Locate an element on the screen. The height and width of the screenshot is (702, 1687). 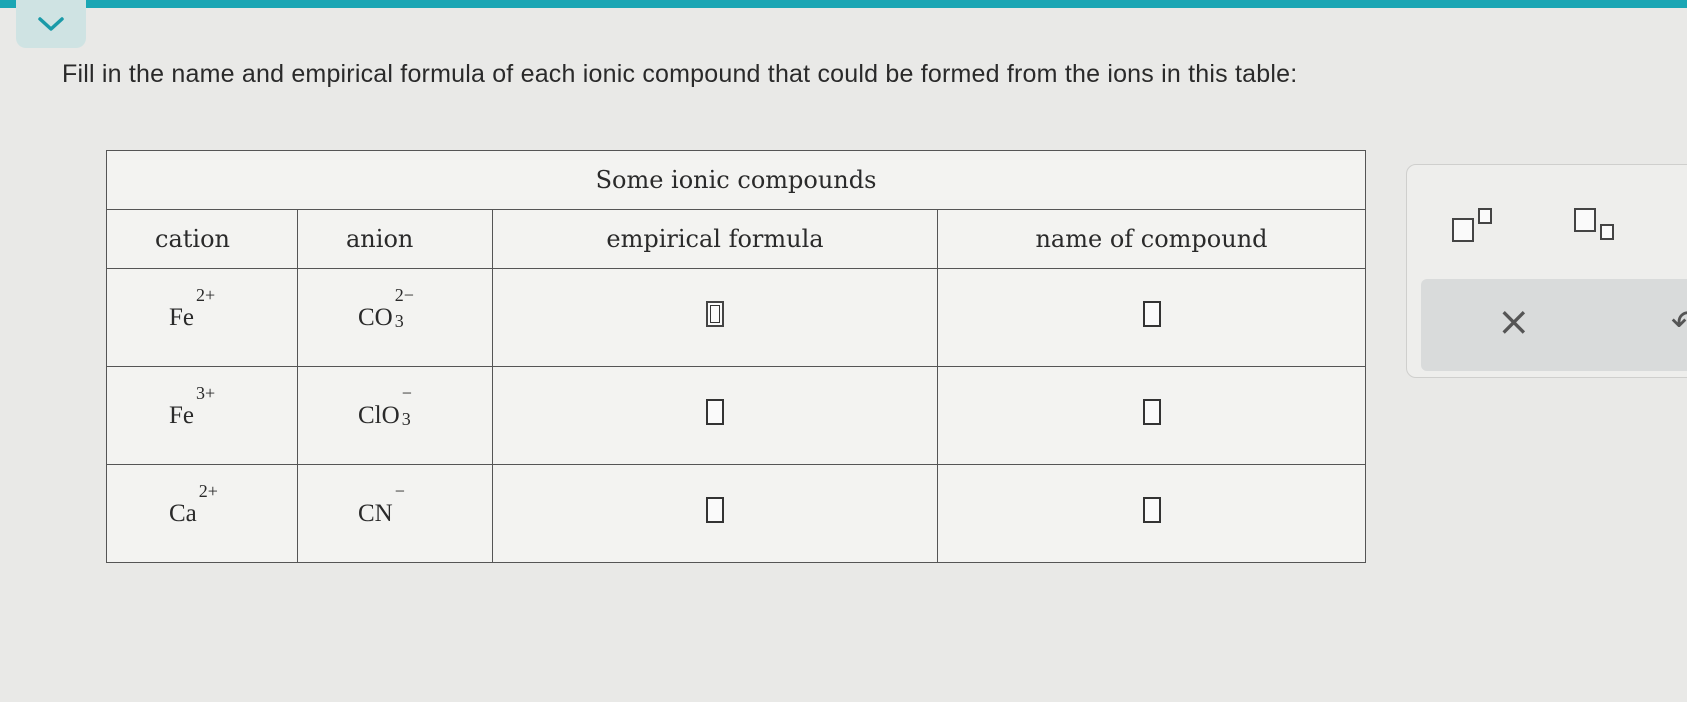
undo-button: ↶ is located at coordinates (1679, 323).